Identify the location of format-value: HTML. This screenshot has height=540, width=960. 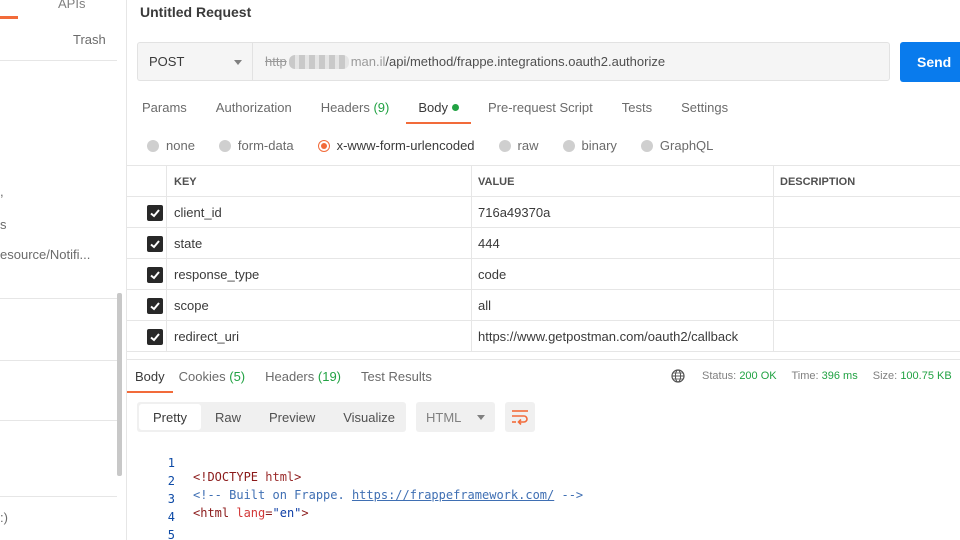
(444, 417).